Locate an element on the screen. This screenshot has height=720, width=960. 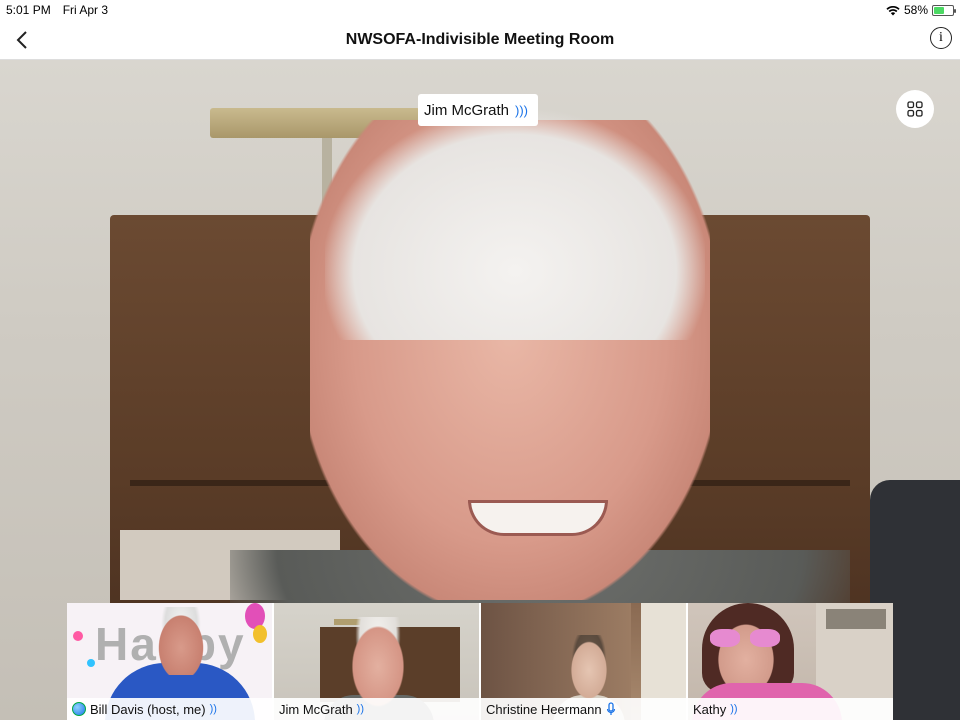
mic-icon is located at coordinates (610, 708).